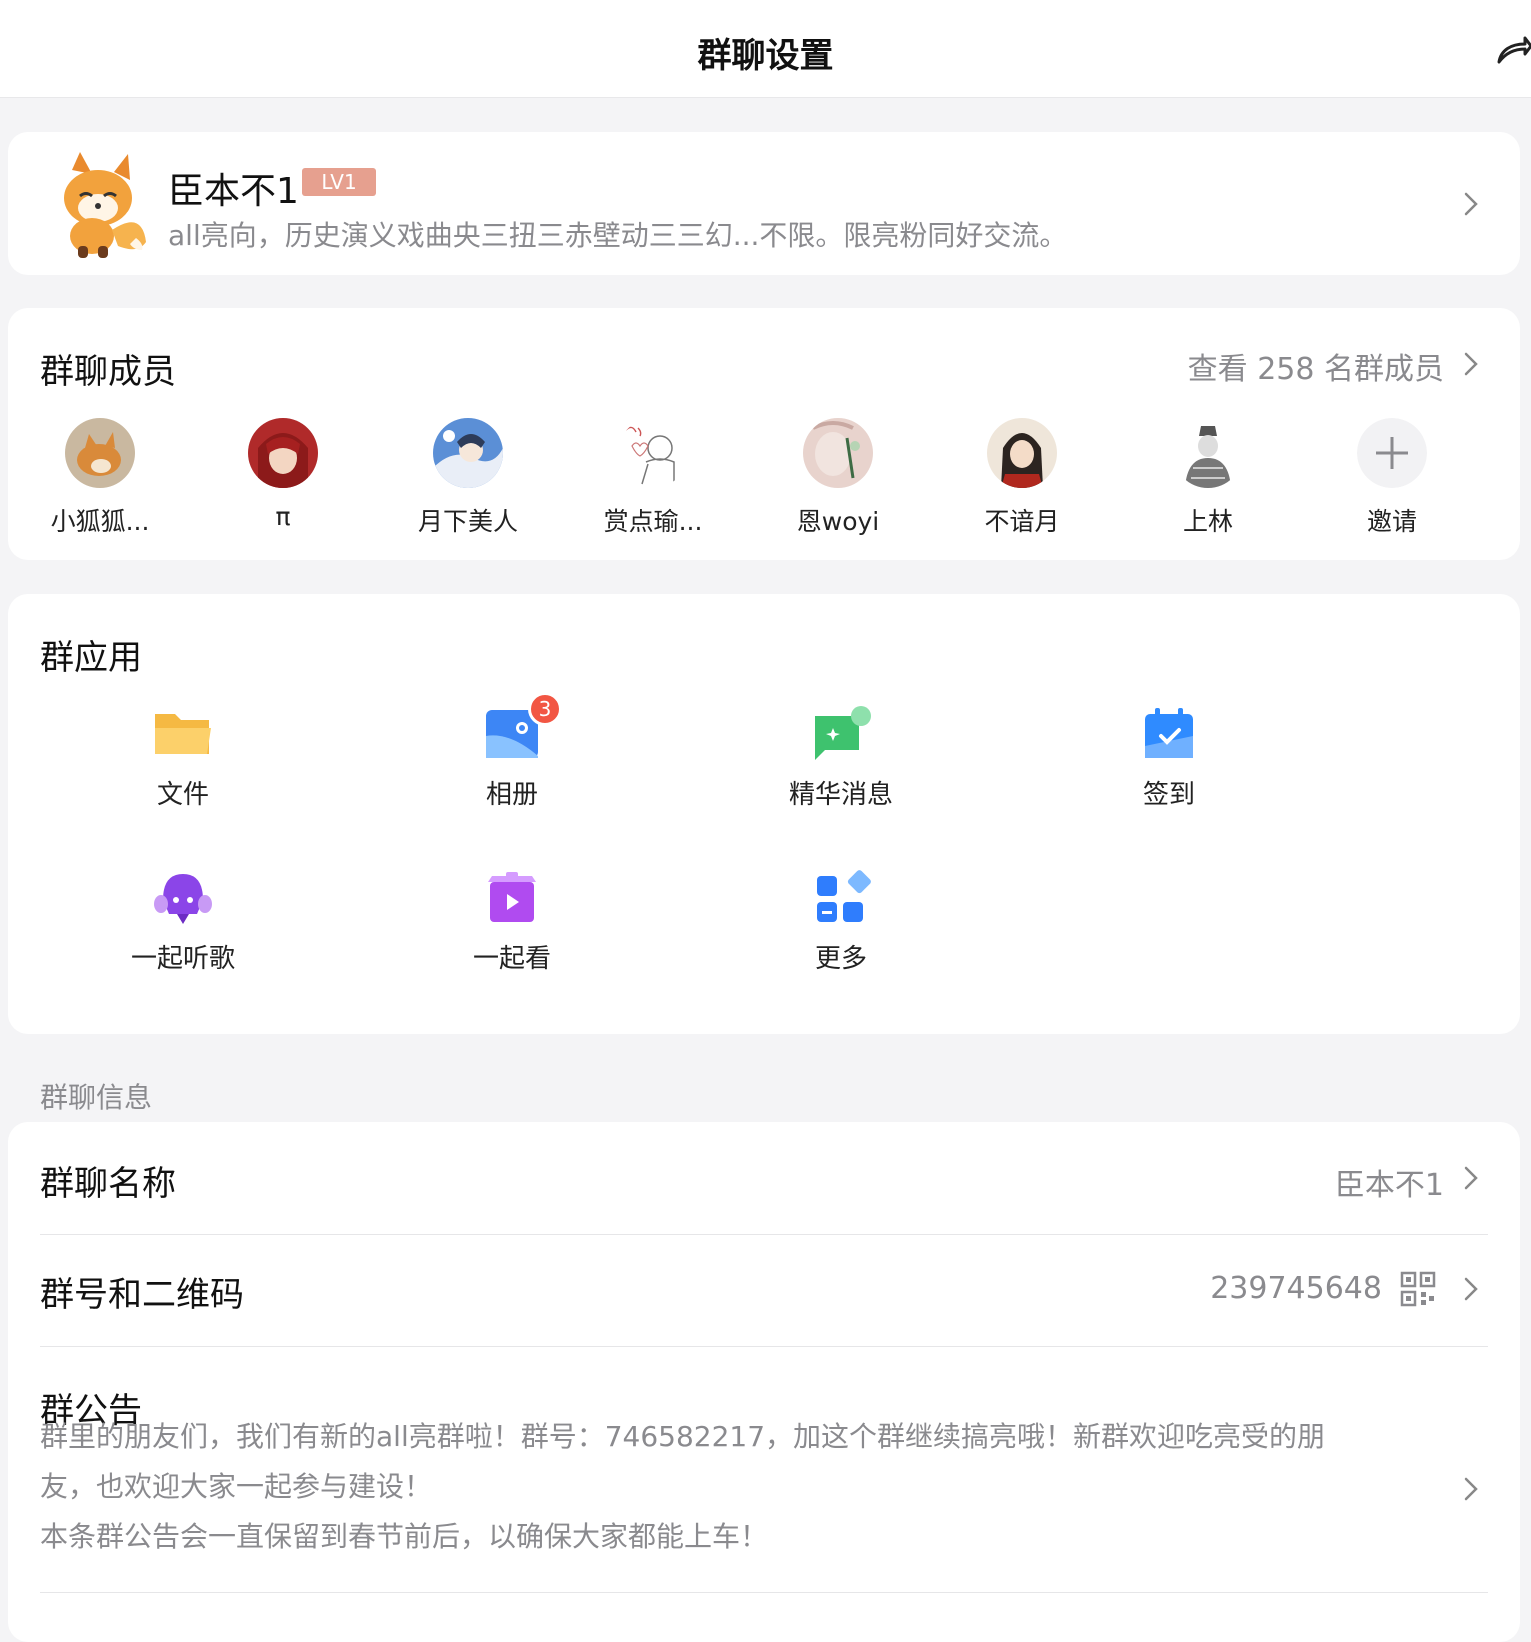 The height and width of the screenshot is (1642, 1531). What do you see at coordinates (183, 758) in the screenshot?
I see `app-files: 文件` at bounding box center [183, 758].